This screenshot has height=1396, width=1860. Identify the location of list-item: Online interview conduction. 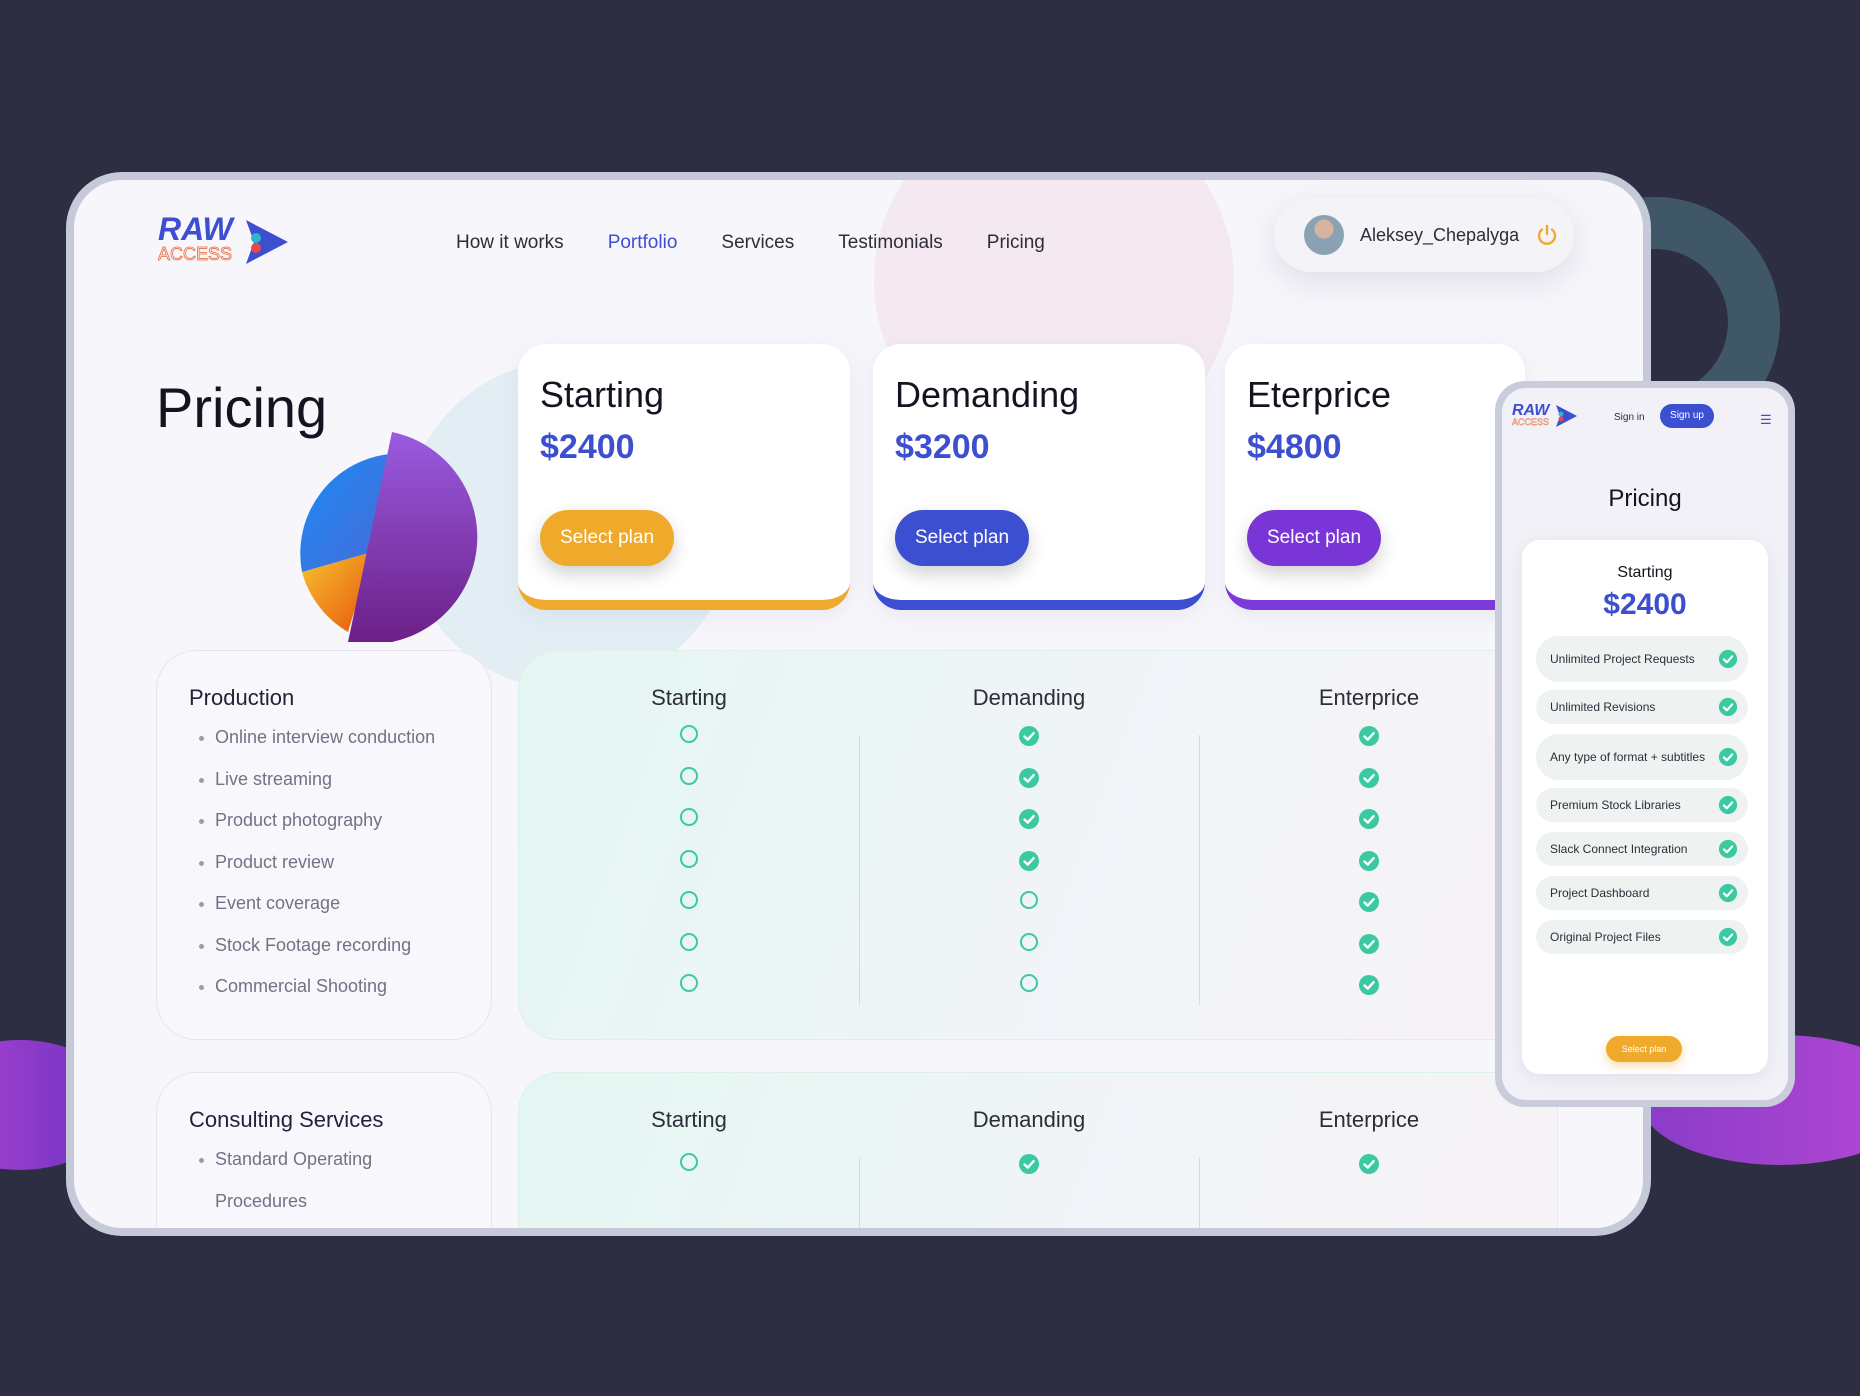
(345, 748).